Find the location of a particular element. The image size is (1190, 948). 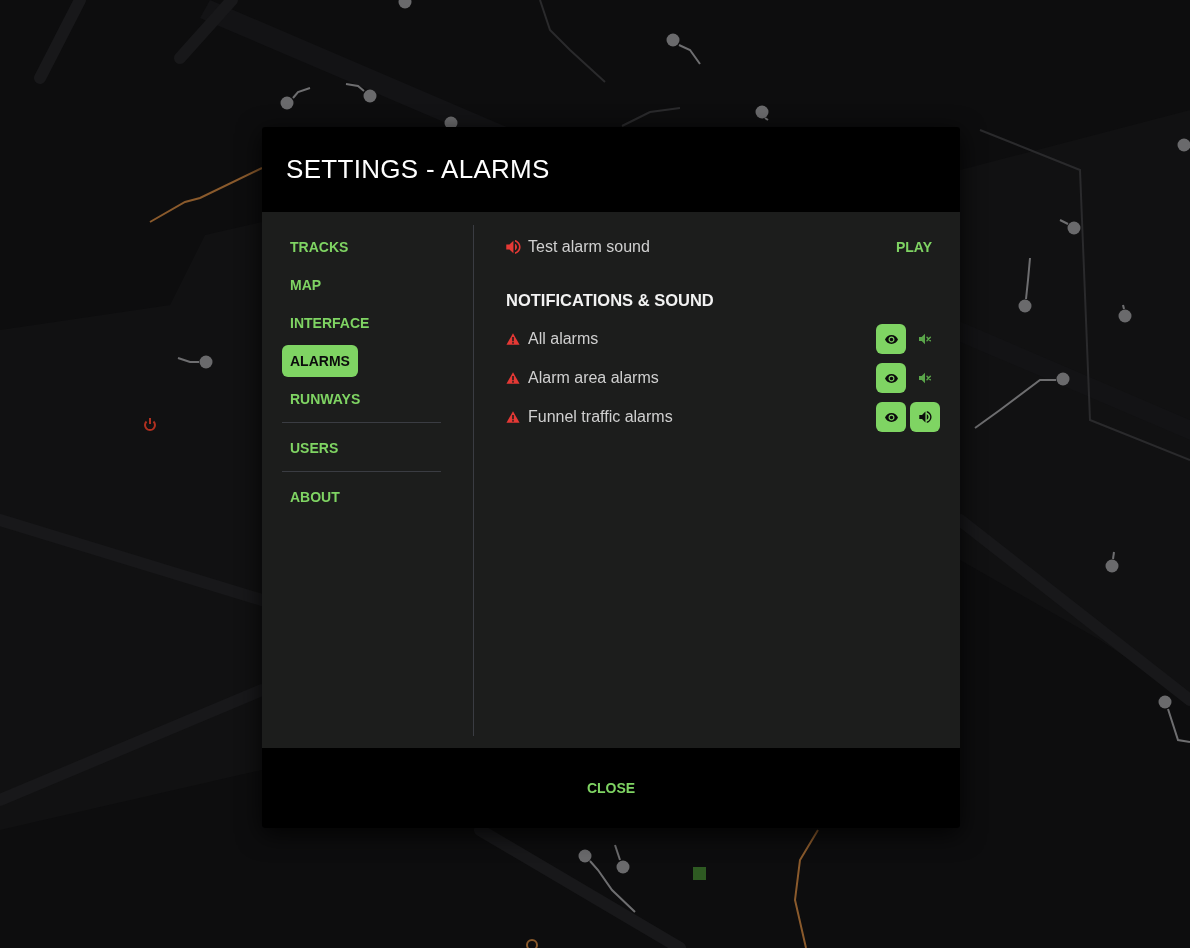

sidebar-tab: ALARMS is located at coordinates (320, 361).